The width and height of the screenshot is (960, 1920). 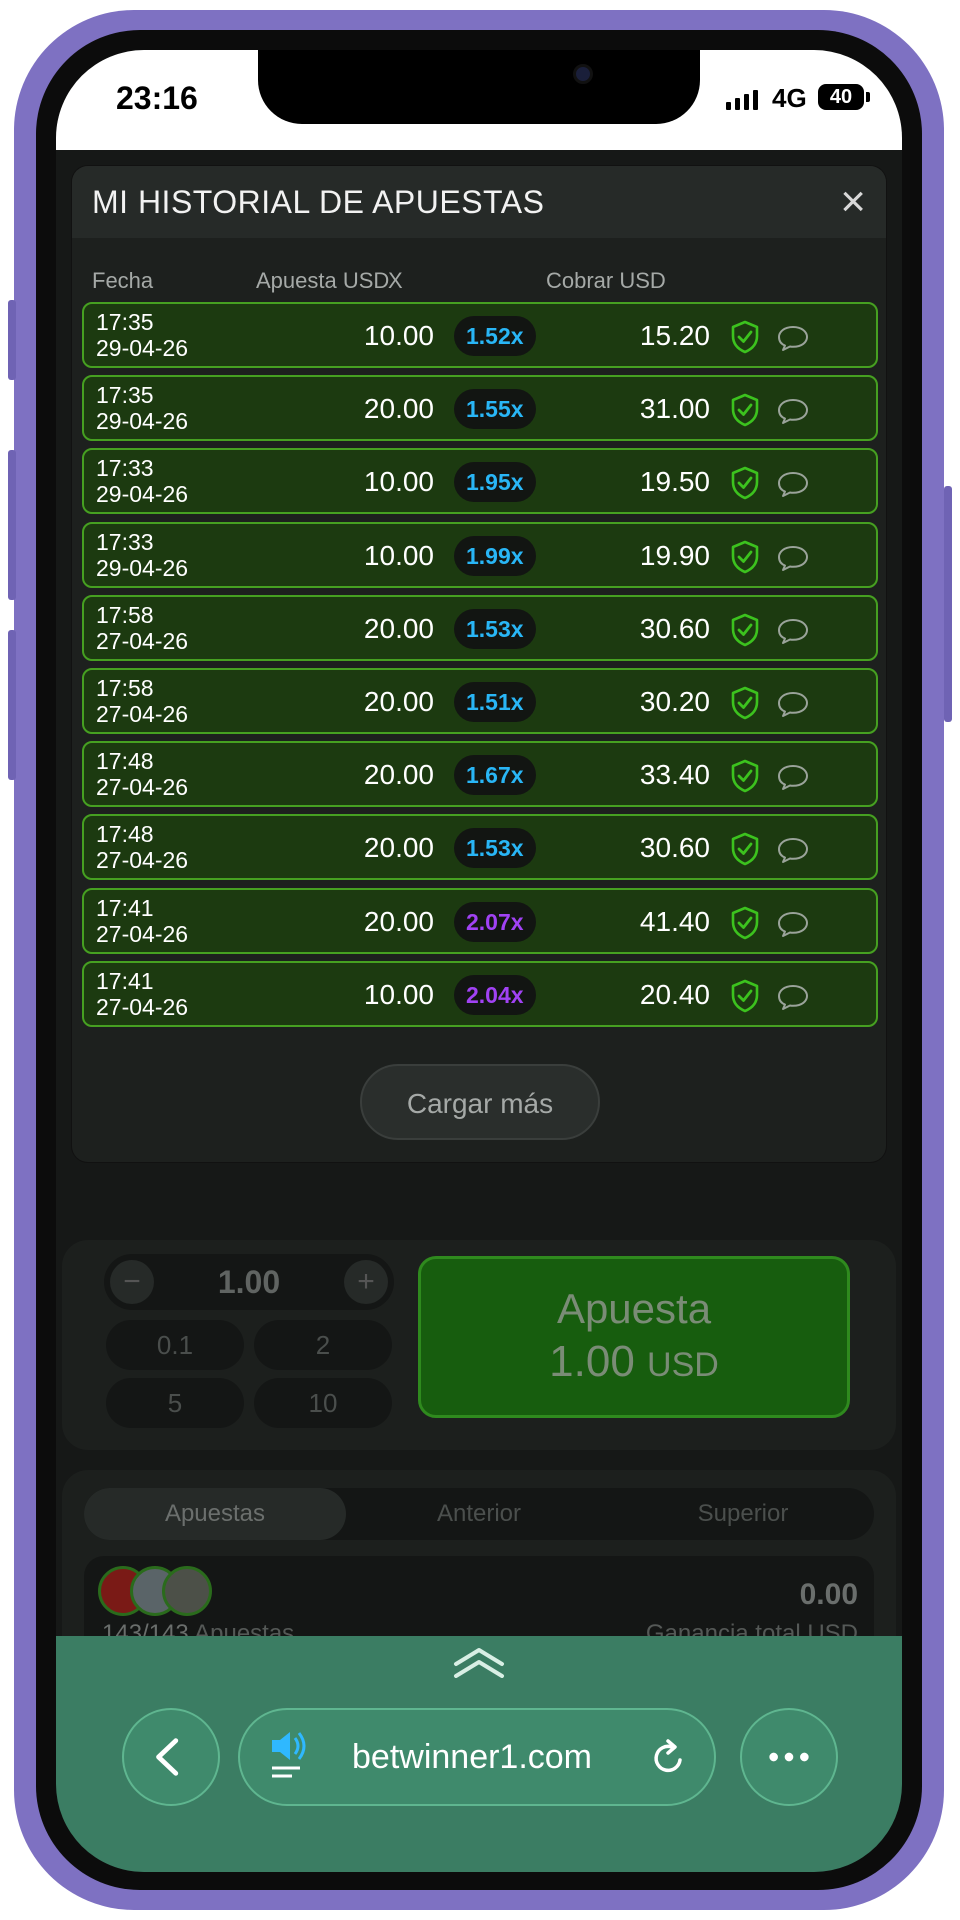 What do you see at coordinates (479, 87) in the screenshot?
I see `notch` at bounding box center [479, 87].